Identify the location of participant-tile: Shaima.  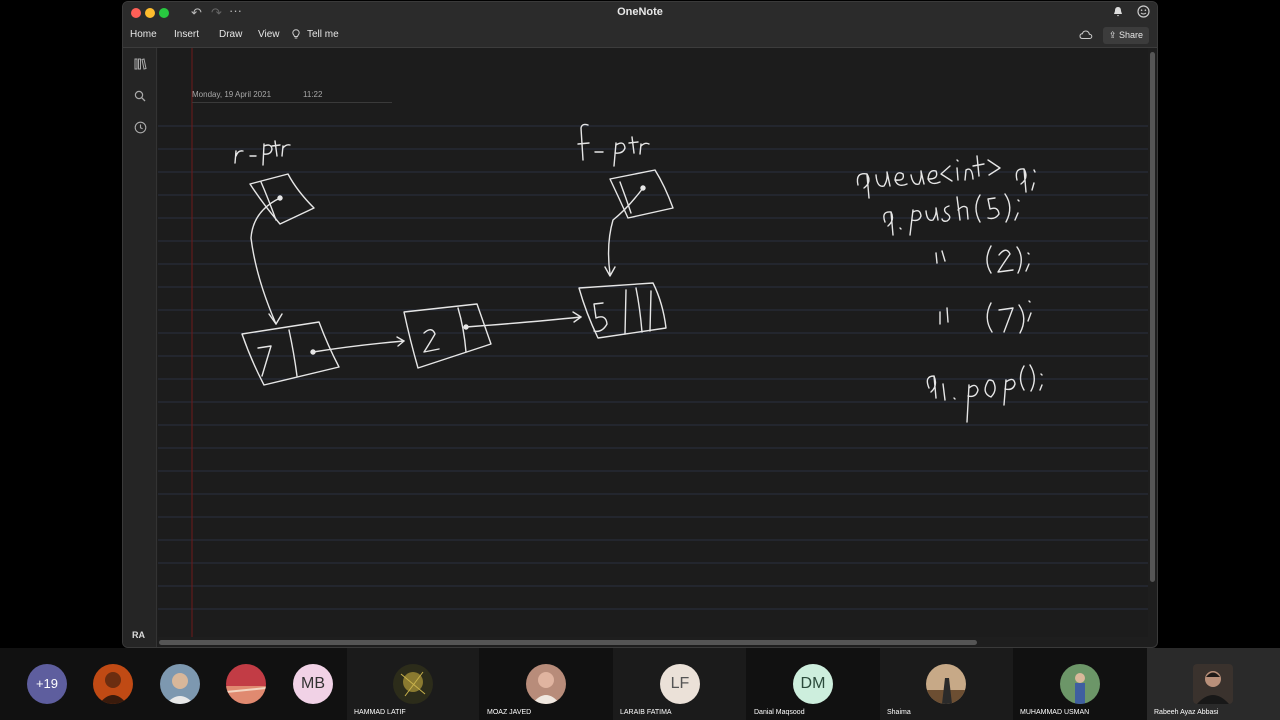
(946, 684).